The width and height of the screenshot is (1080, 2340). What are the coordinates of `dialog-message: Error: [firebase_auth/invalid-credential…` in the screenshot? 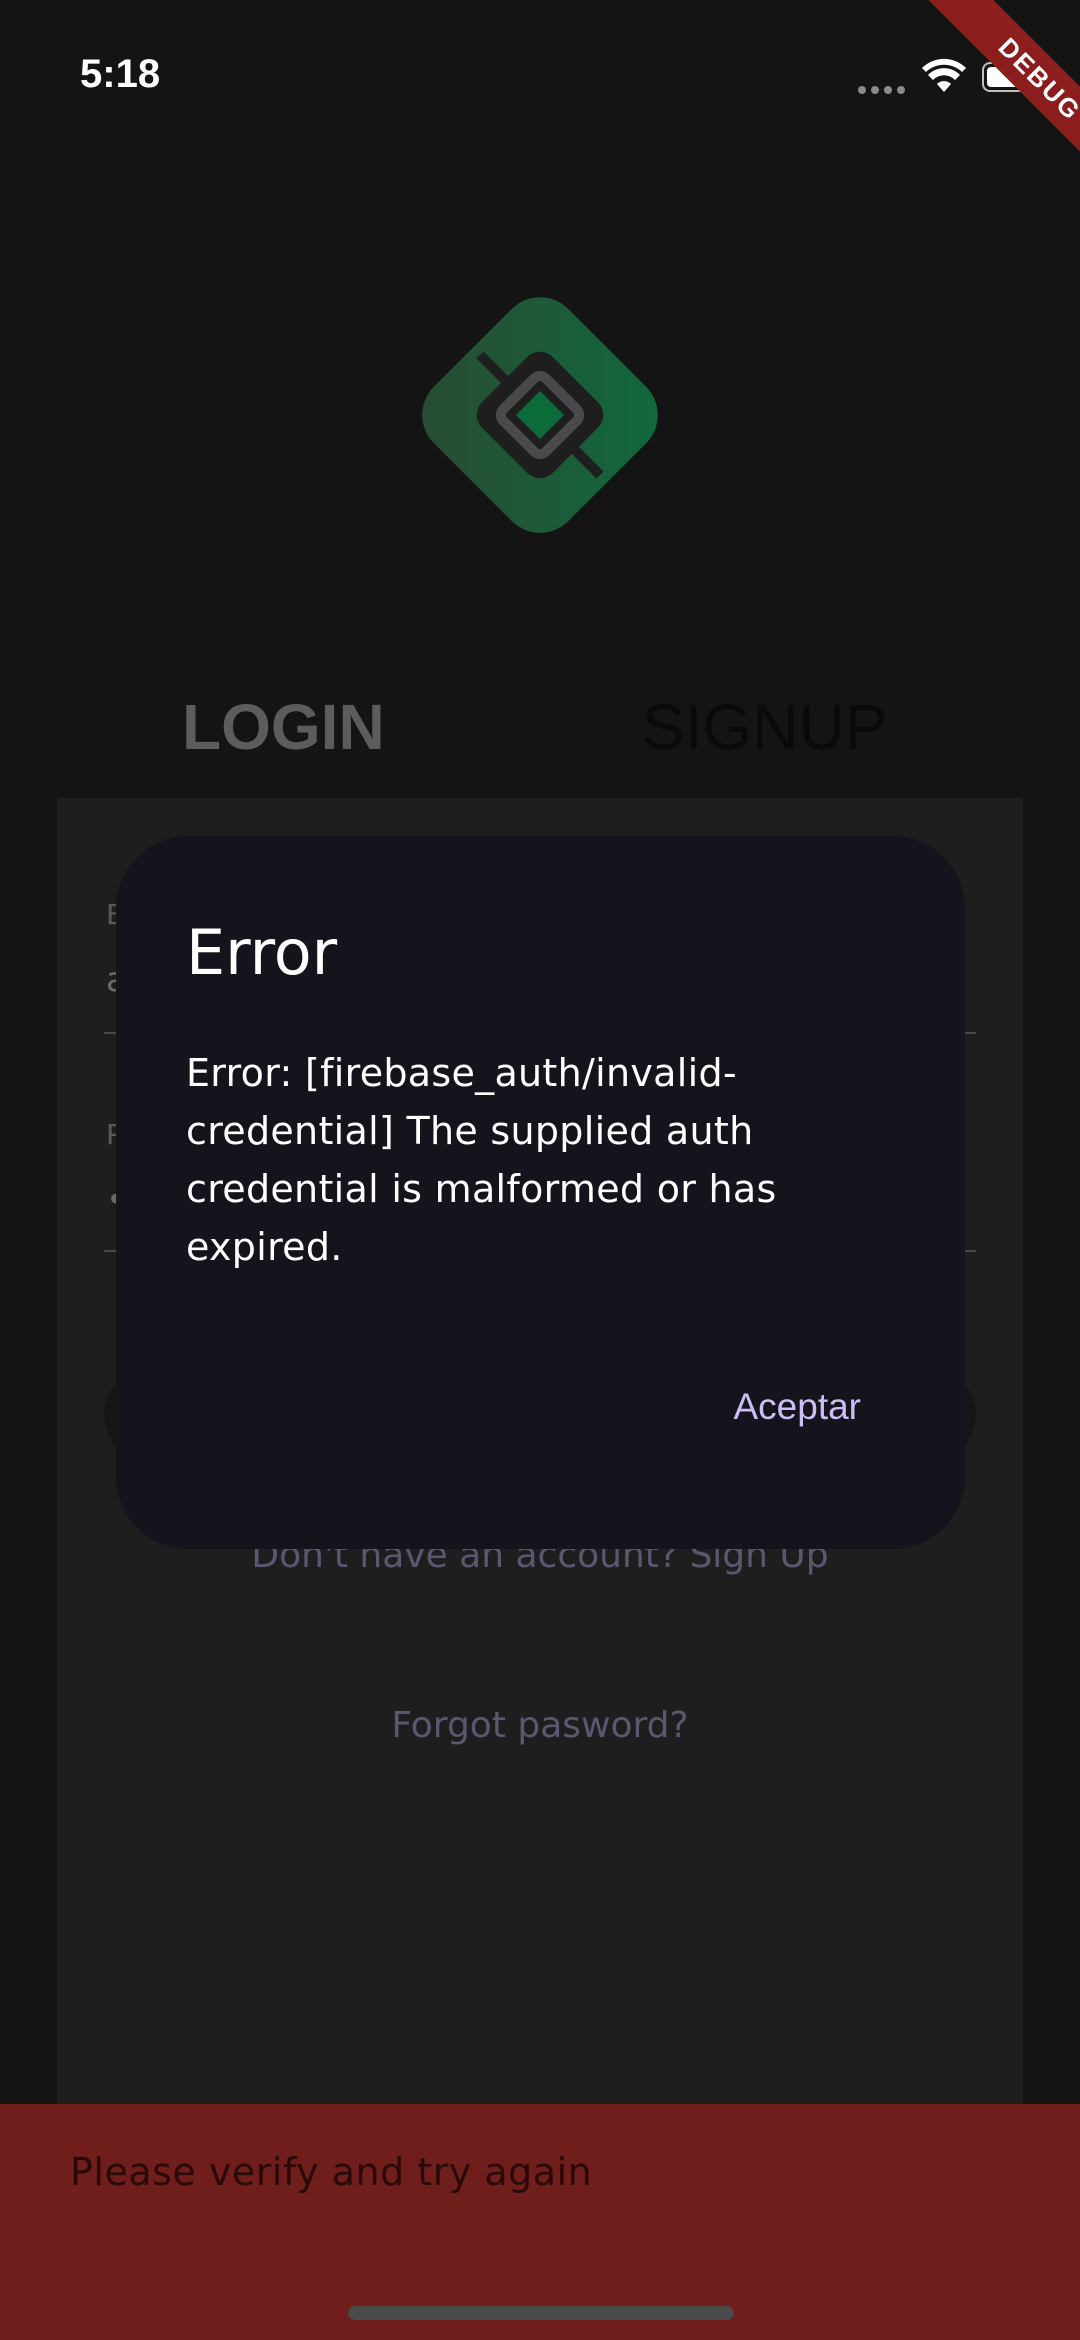 It's located at (481, 1160).